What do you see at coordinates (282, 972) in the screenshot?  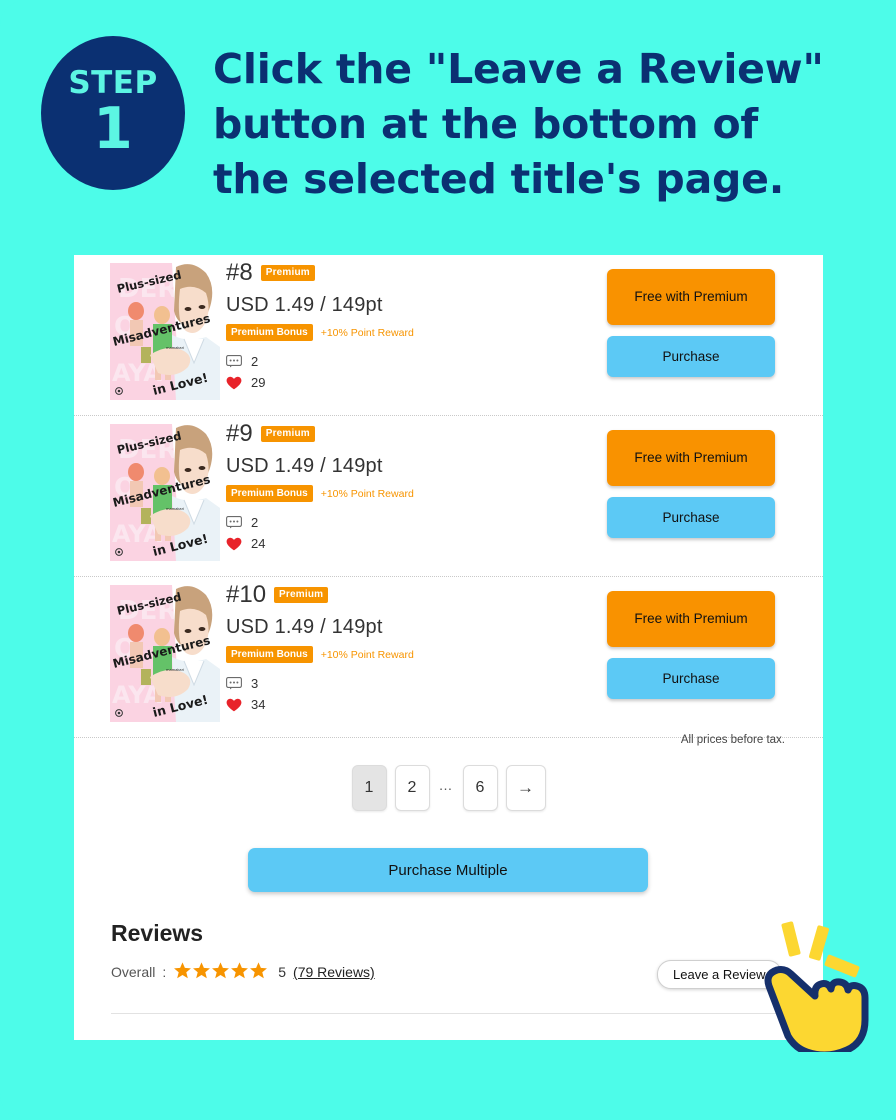 I see `rating-score: 5` at bounding box center [282, 972].